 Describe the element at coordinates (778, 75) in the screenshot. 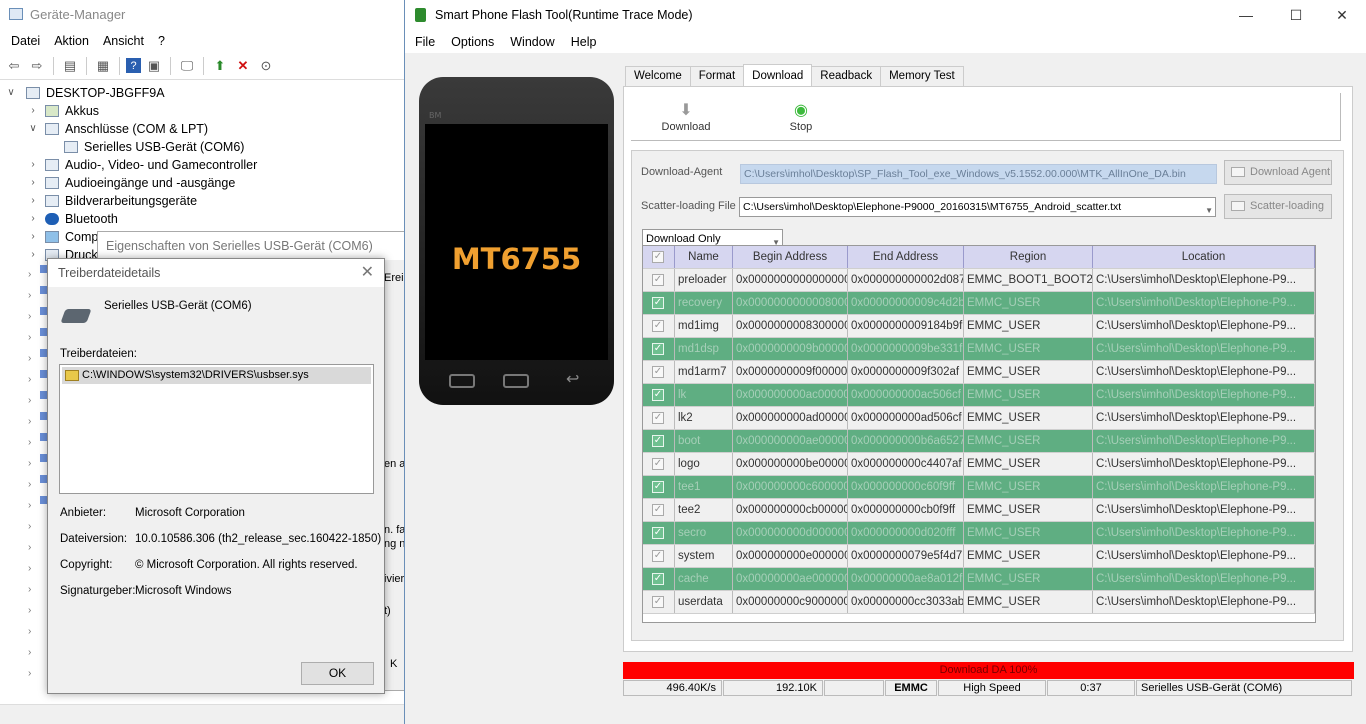

I see `tab-download: Download` at that location.